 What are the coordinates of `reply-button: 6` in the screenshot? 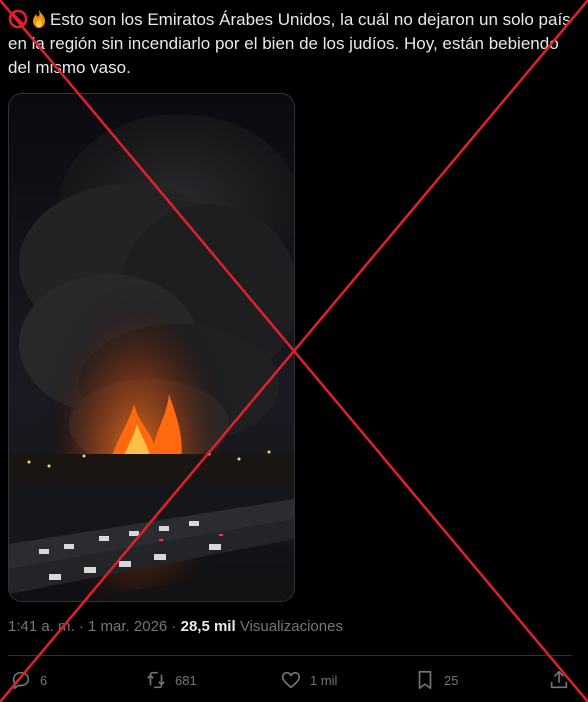 It's located at (28, 680).